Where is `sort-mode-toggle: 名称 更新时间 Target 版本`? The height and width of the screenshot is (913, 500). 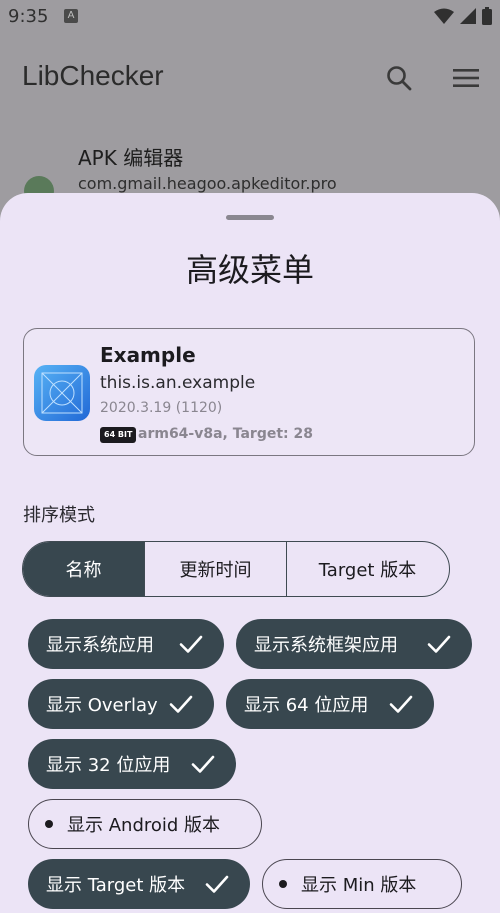 sort-mode-toggle: 名称 更新时间 Target 版本 is located at coordinates (236, 569).